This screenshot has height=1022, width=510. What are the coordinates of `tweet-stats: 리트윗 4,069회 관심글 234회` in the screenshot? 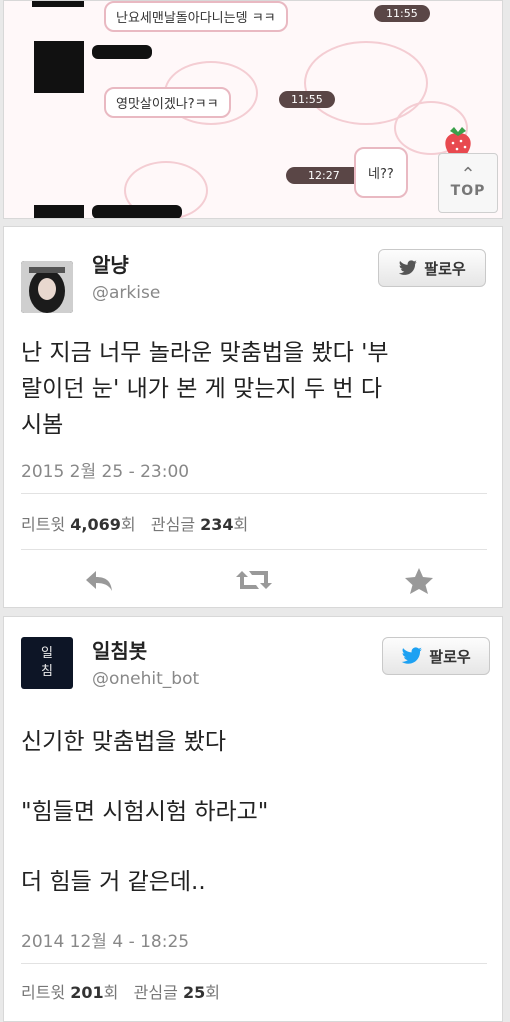 It's located at (134, 523).